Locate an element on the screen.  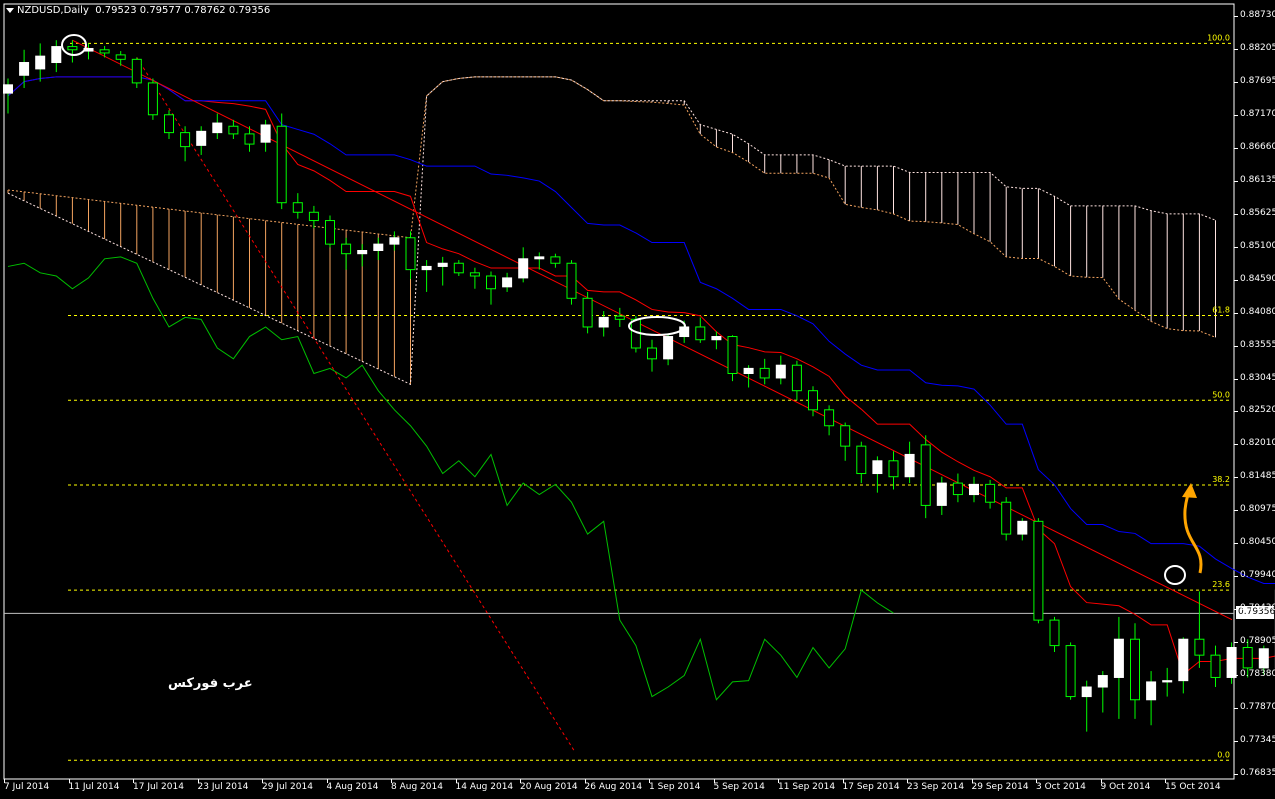
fib-level-label: 100.0 is located at coordinates (1218, 37).